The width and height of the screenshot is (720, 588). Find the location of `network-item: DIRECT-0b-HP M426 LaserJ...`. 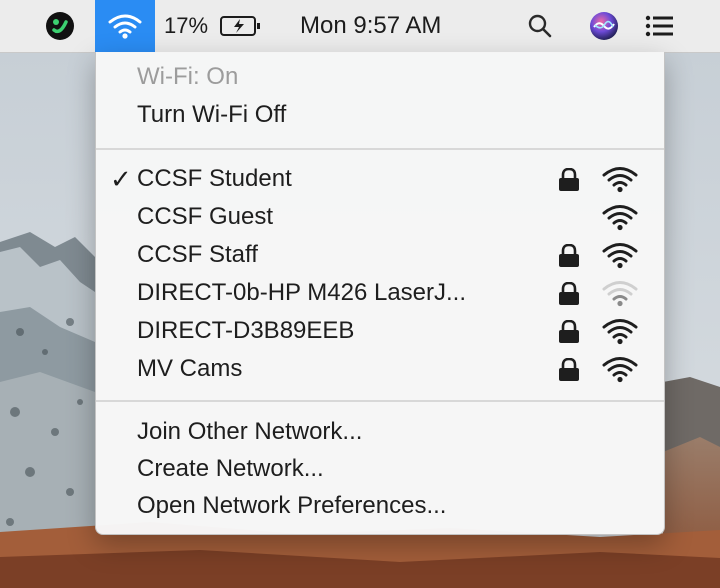

network-item: DIRECT-0b-HP M426 LaserJ... is located at coordinates (380, 293).